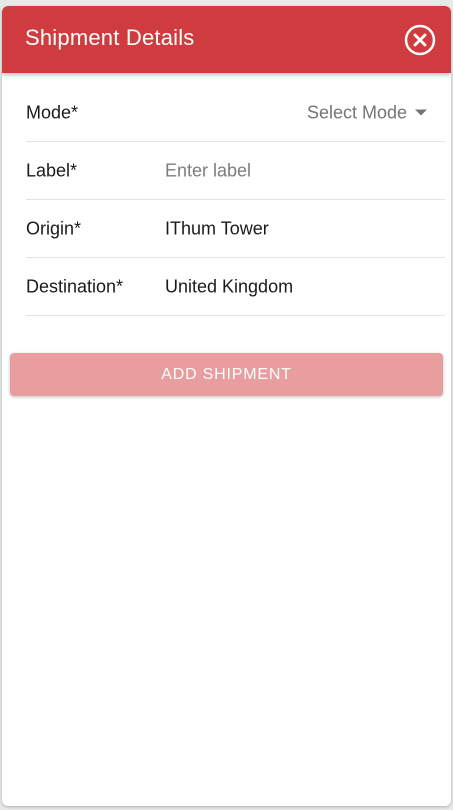  I want to click on destination-row: Destination*, so click(235, 287).